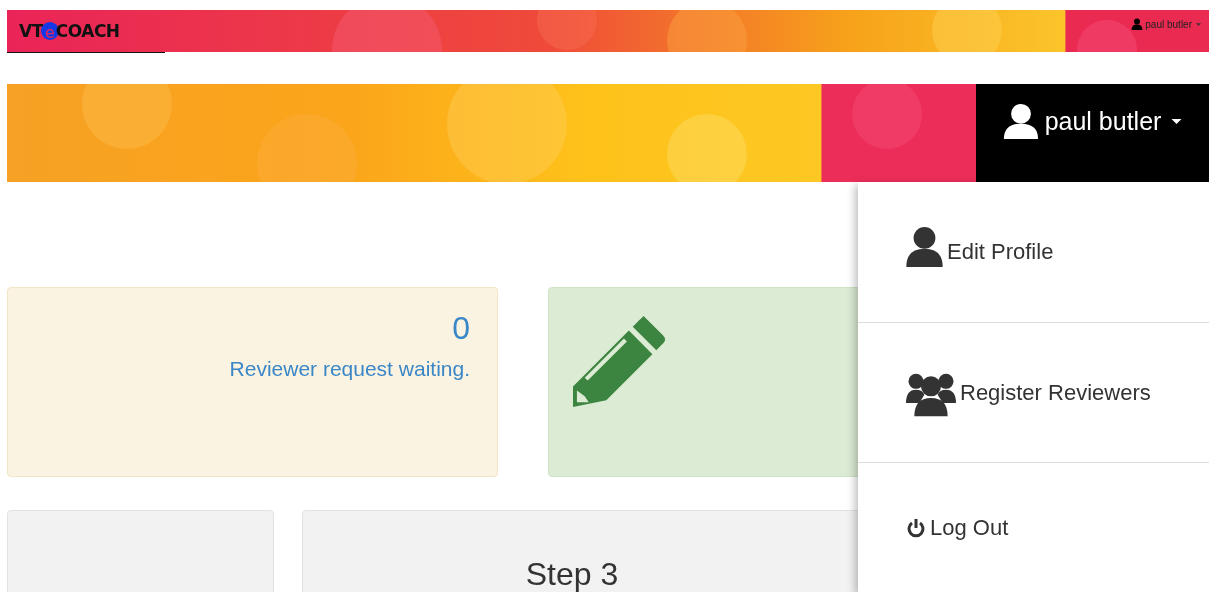 The height and width of the screenshot is (592, 1209). What do you see at coordinates (1000, 252) in the screenshot?
I see `menu-label: Edit Profile` at bounding box center [1000, 252].